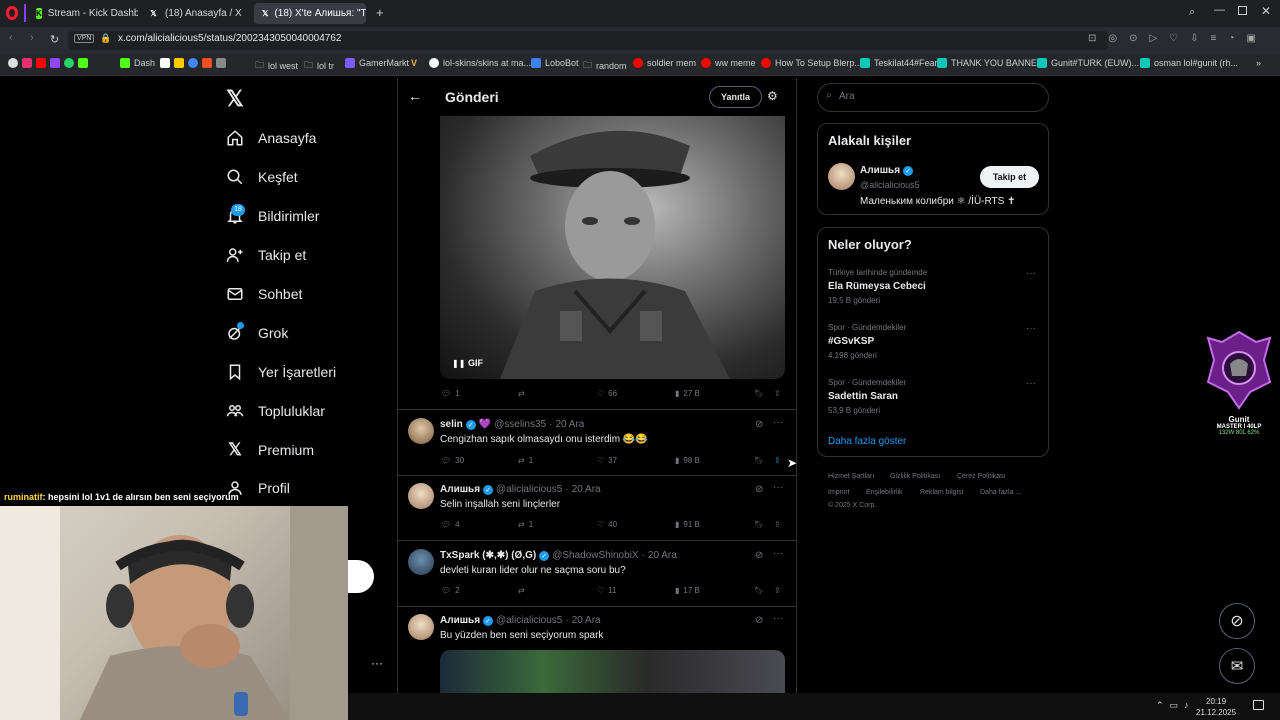  I want to click on lock-icon: 🔒, so click(105, 38).